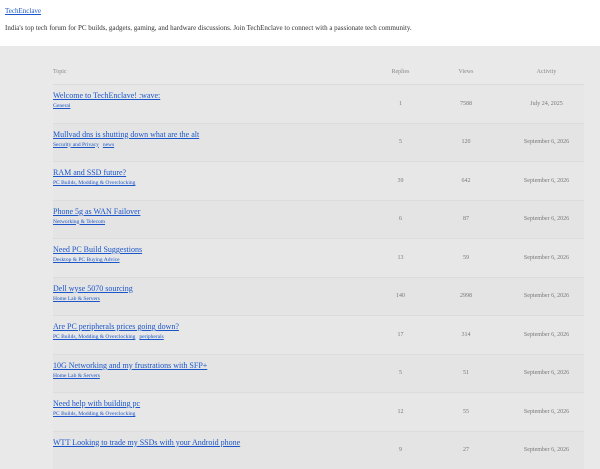  What do you see at coordinates (86, 260) in the screenshot?
I see `category-tag-link: Desktop & PC Buying Advice` at bounding box center [86, 260].